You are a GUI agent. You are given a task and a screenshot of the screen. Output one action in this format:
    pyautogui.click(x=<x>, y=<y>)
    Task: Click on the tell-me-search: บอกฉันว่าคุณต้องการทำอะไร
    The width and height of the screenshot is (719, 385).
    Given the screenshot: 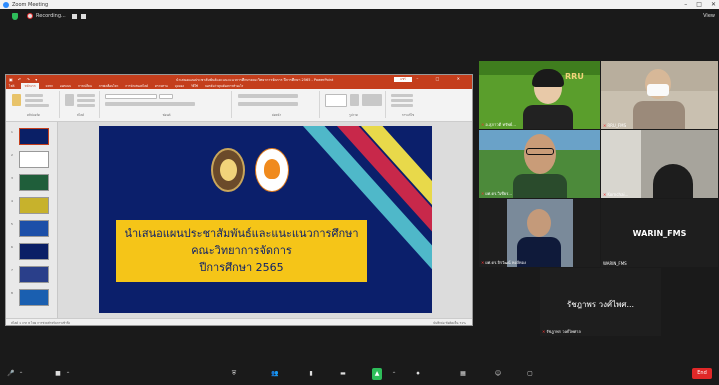 What is the action you would take?
    pyautogui.click(x=224, y=86)
    